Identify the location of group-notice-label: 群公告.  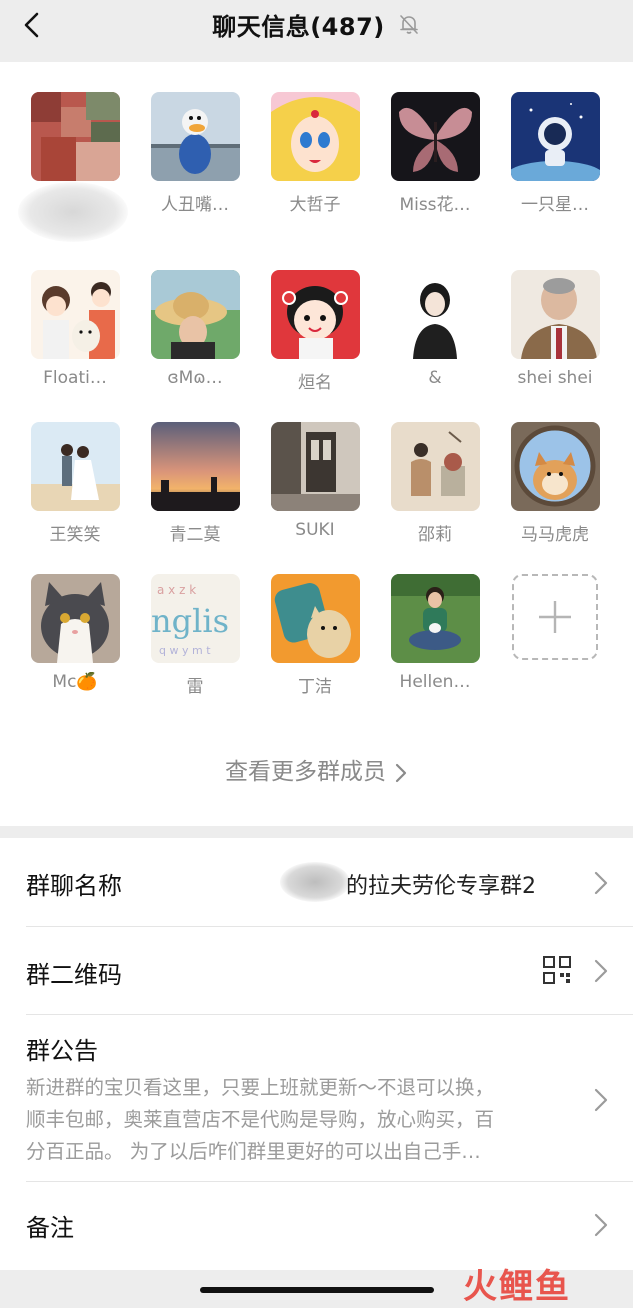
(62, 1051).